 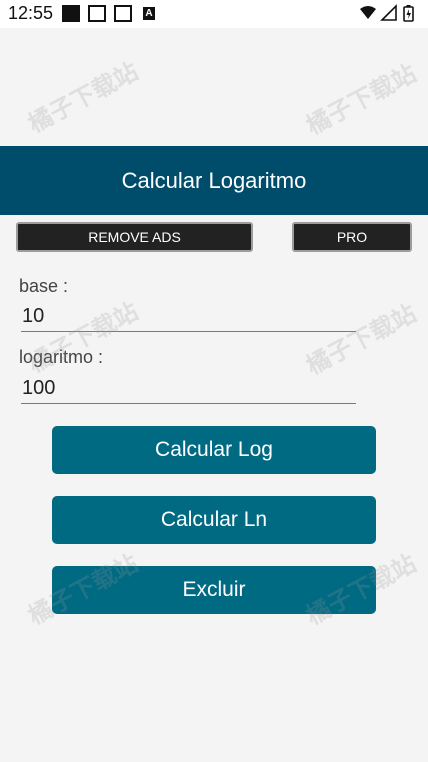 What do you see at coordinates (134, 237) in the screenshot?
I see `remove-ads-button: REMOVE ADS` at bounding box center [134, 237].